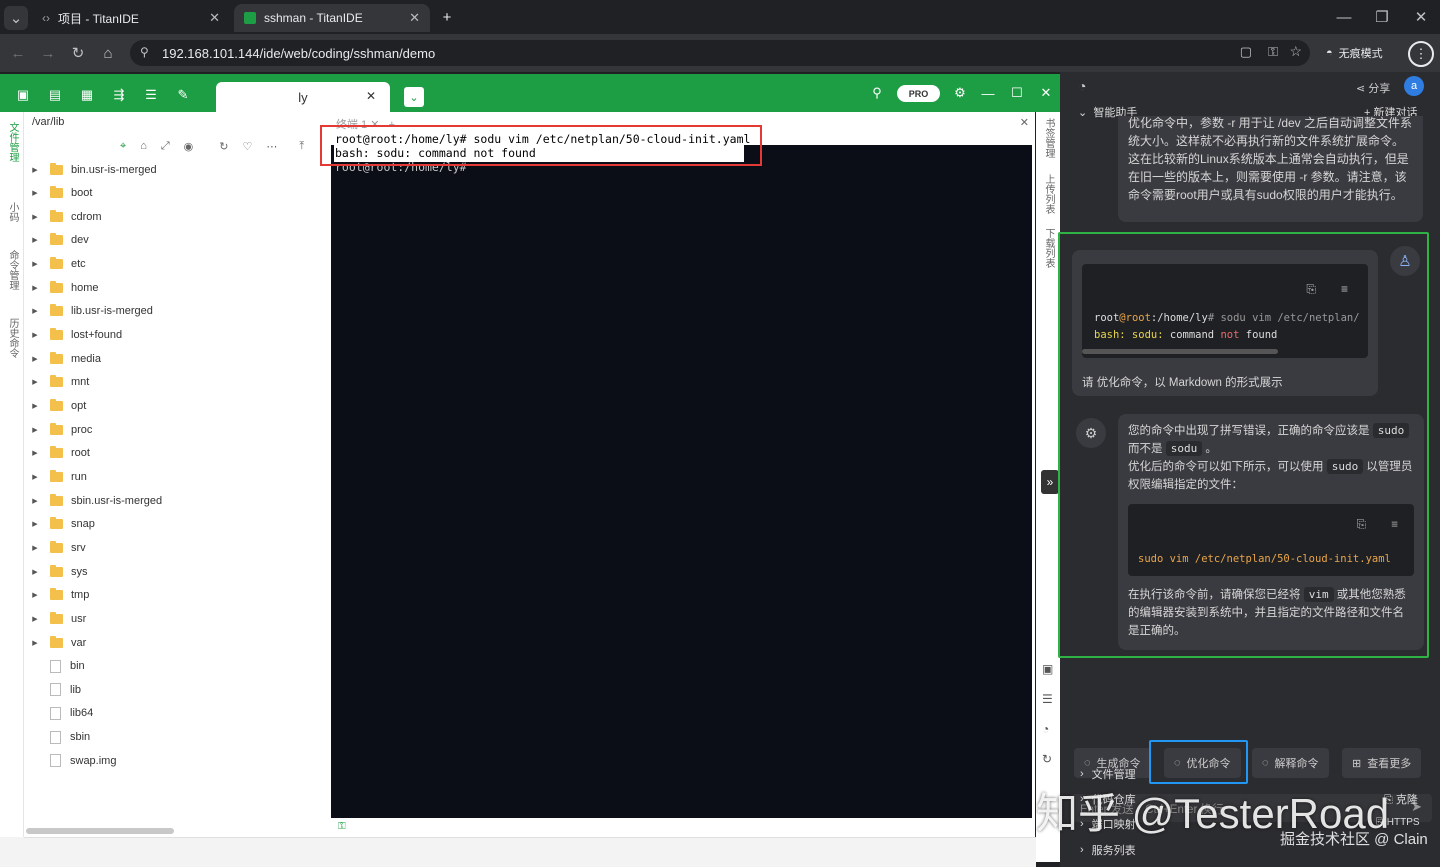 This screenshot has width=1440, height=867. Describe the element at coordinates (174, 547) in the screenshot. I see `tree-folder-item: ▶ srv` at that location.